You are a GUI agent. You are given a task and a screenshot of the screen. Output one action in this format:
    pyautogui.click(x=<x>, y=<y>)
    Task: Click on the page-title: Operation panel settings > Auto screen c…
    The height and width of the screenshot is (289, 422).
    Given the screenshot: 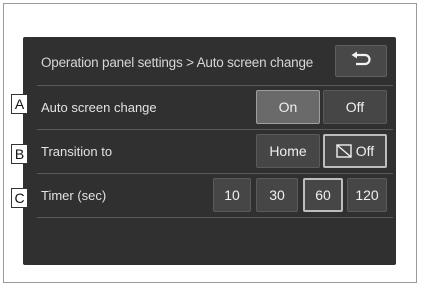 What is the action you would take?
    pyautogui.click(x=177, y=62)
    